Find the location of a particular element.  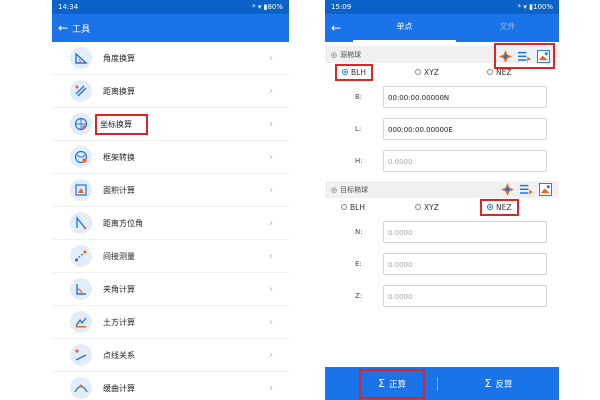

source-field-input: 000:00:00.00000E is located at coordinates (465, 129).